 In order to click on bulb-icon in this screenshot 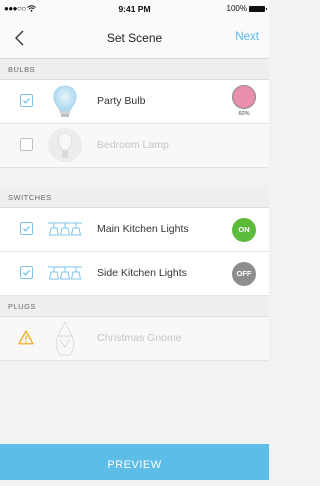, I will do `click(65, 101)`.